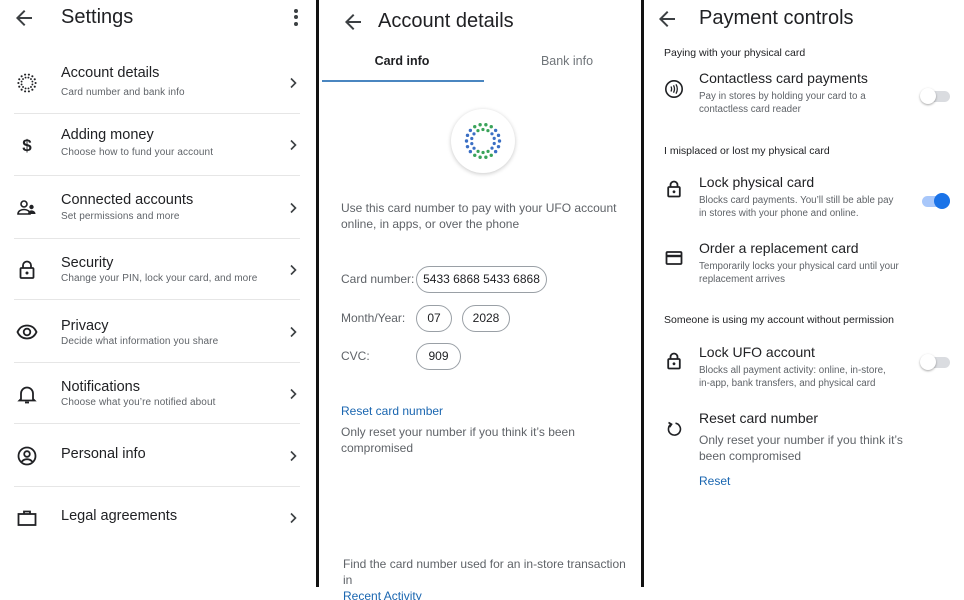 The image size is (964, 600). I want to click on tab-bank-info: Bank info, so click(567, 63).